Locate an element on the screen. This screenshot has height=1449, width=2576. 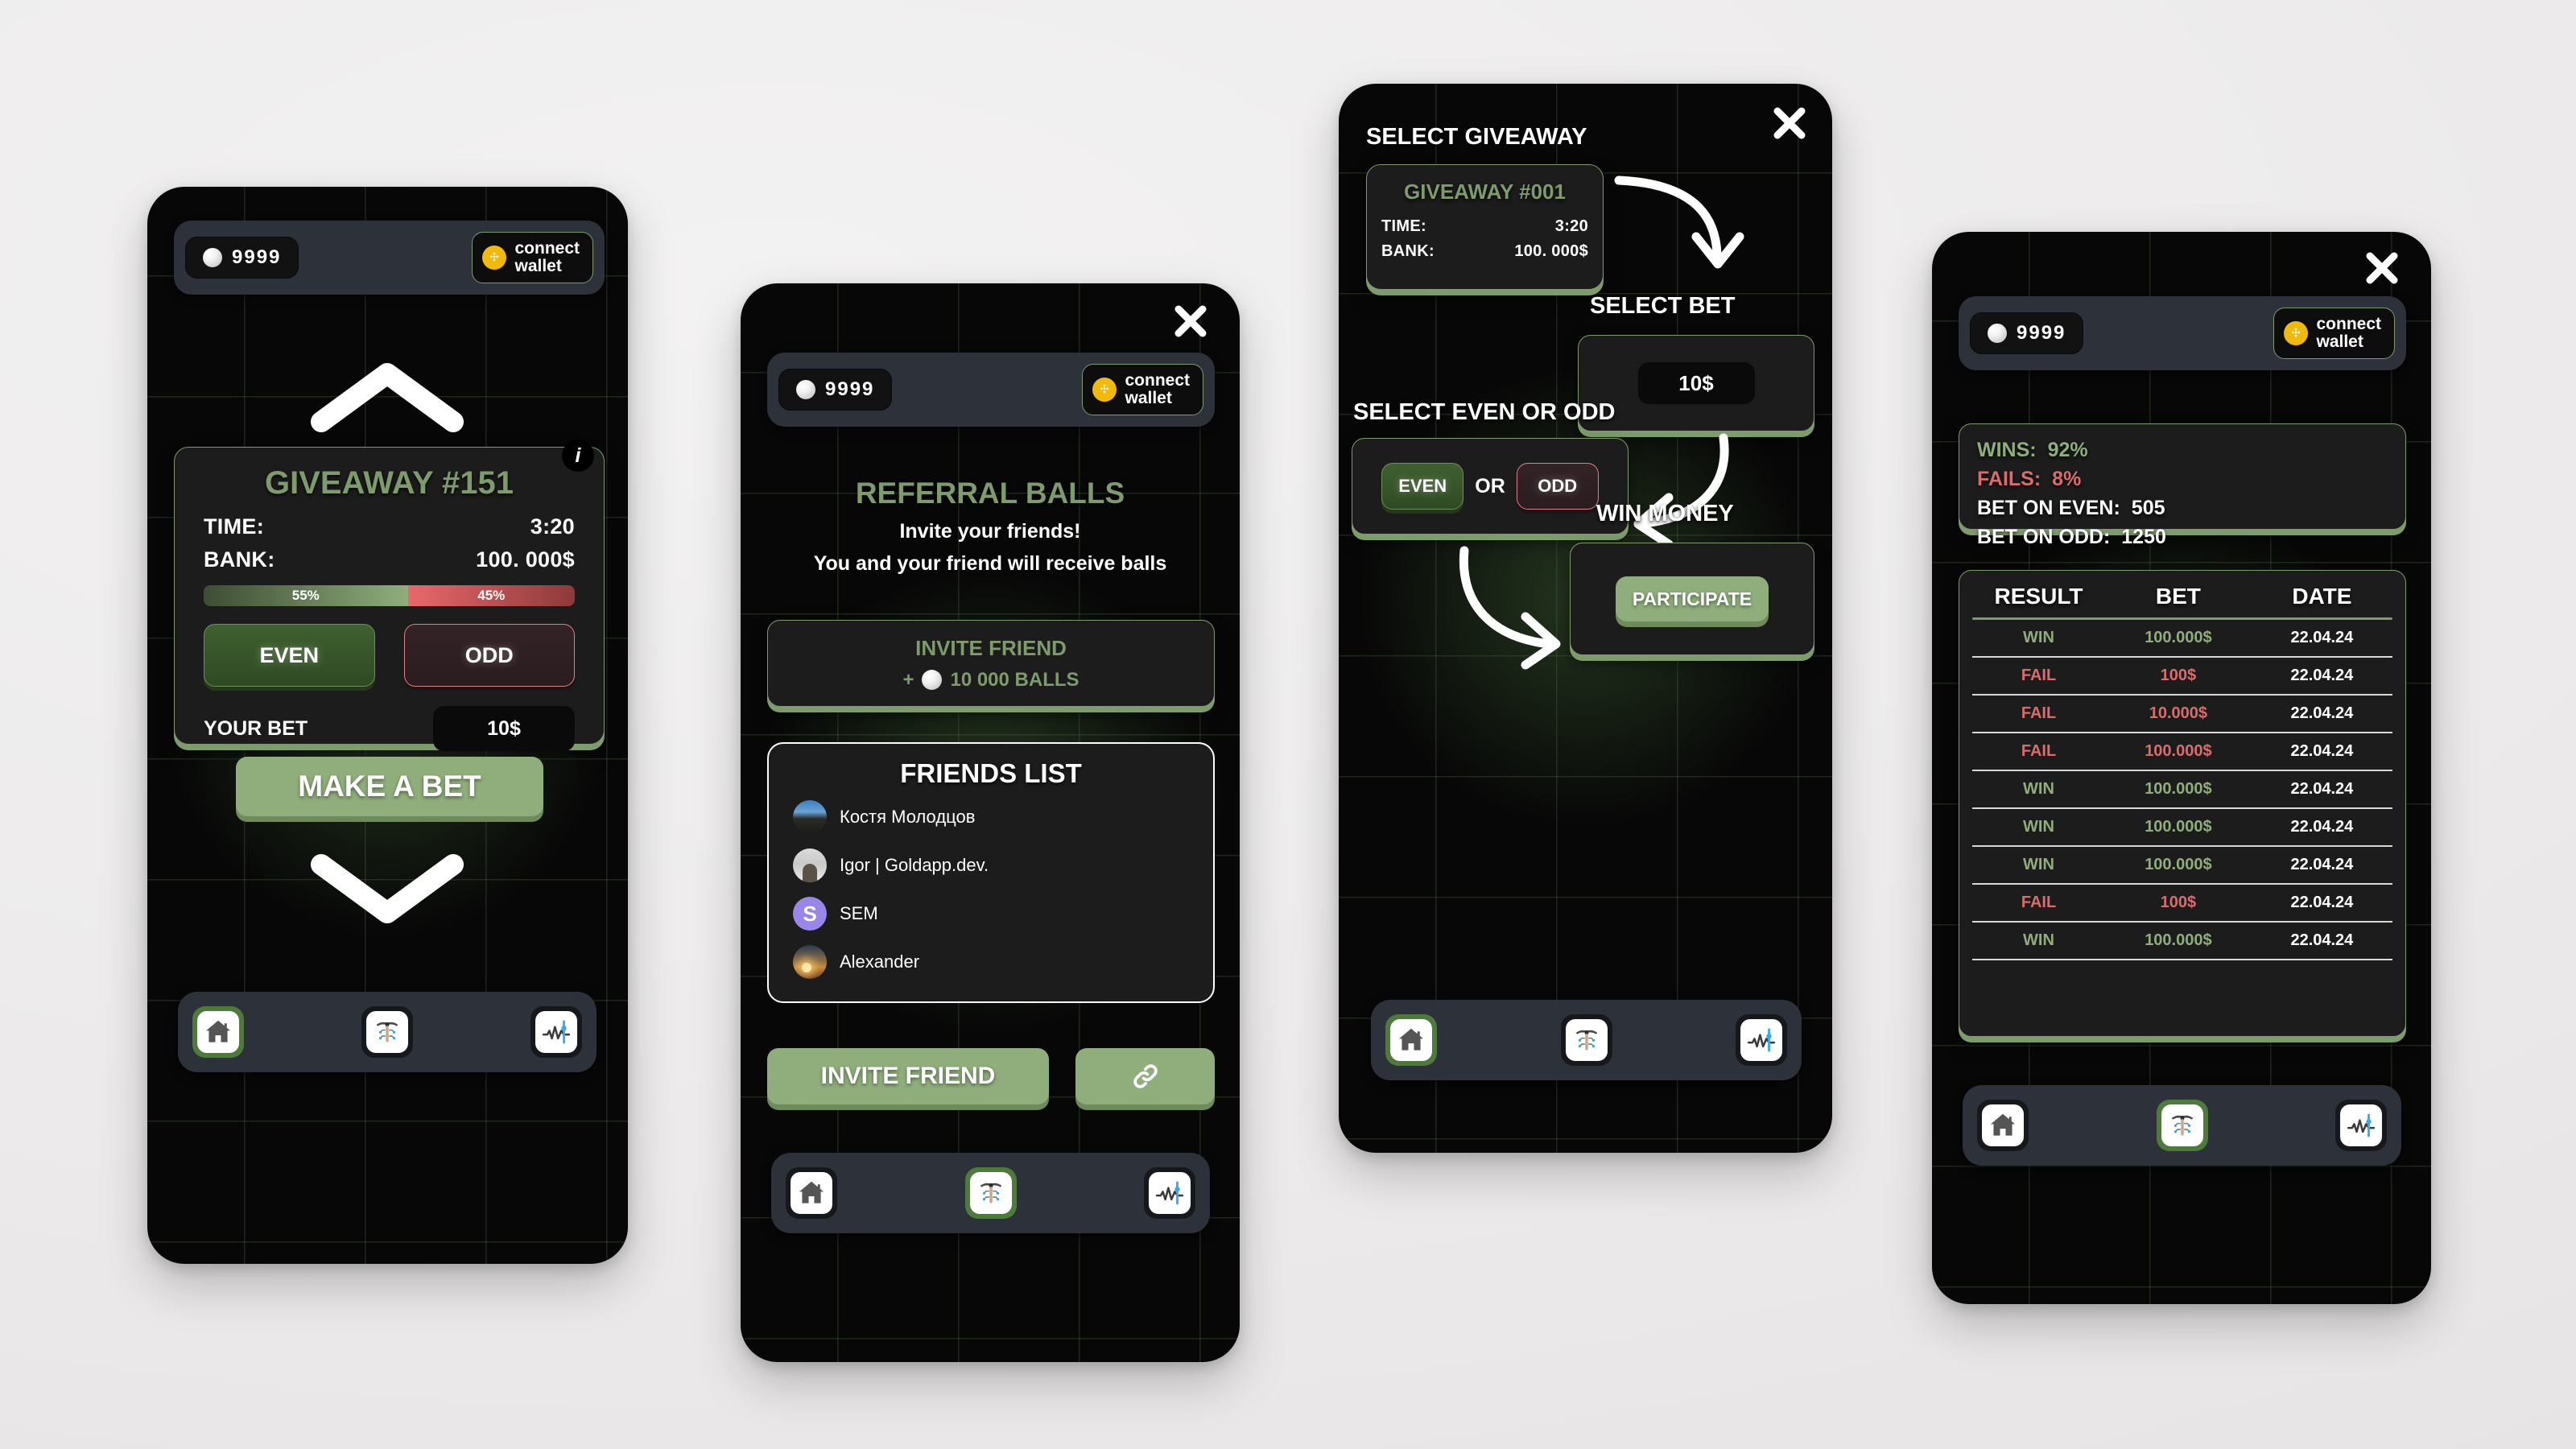
make-a-bet-button: MAKE A BET is located at coordinates (389, 786).